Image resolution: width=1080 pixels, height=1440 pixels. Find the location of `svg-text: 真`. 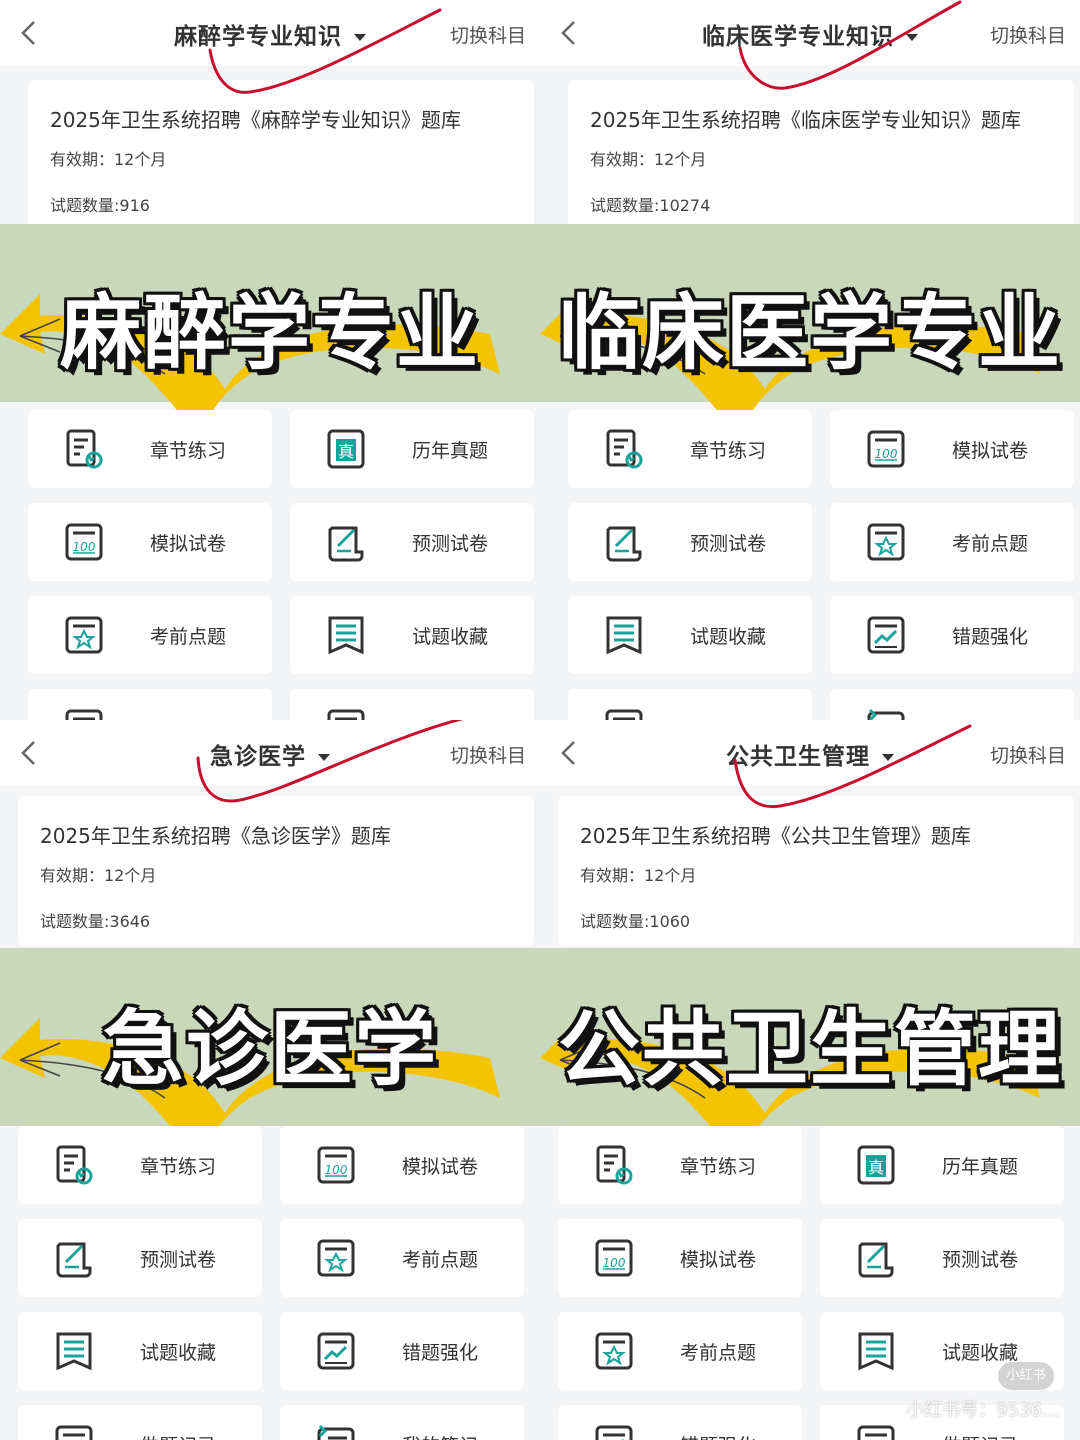

svg-text: 真 is located at coordinates (346, 451).